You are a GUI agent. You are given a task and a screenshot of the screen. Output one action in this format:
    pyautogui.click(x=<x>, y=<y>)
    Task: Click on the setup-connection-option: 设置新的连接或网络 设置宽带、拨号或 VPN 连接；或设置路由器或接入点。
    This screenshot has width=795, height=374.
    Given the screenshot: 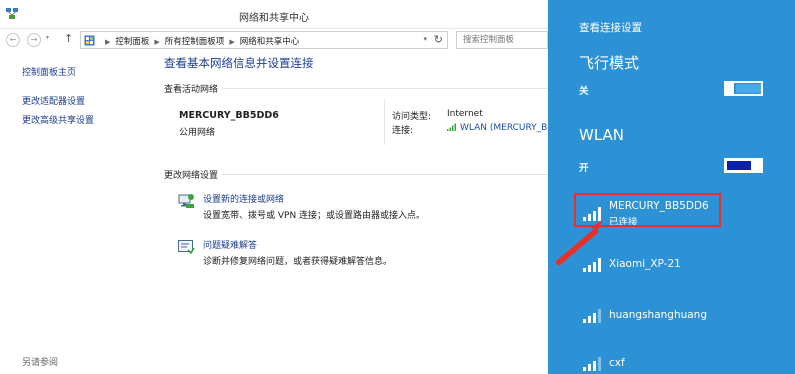 What is the action you would take?
    pyautogui.click(x=356, y=213)
    